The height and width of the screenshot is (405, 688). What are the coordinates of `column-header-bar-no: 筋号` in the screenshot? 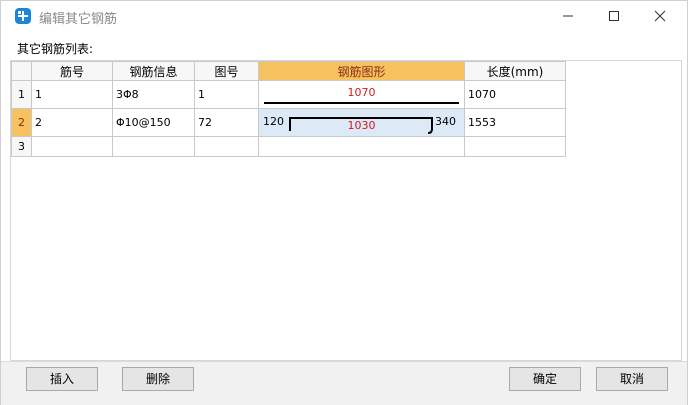 It's located at (72, 71).